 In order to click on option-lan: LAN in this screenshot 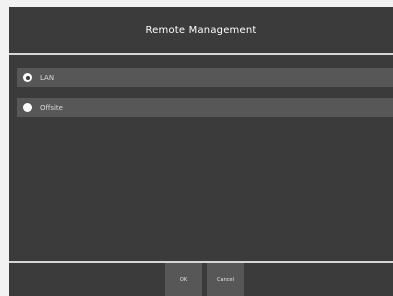, I will do `click(205, 77)`.